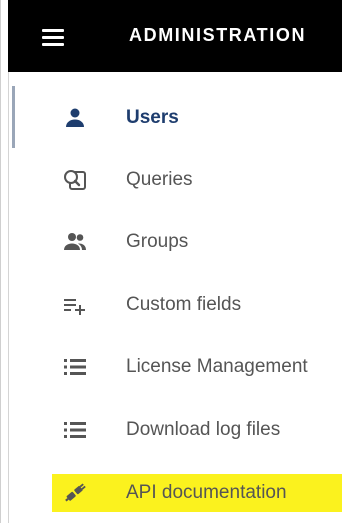 The image size is (342, 523). What do you see at coordinates (206, 492) in the screenshot?
I see `sidebar-item-label: API documentation` at bounding box center [206, 492].